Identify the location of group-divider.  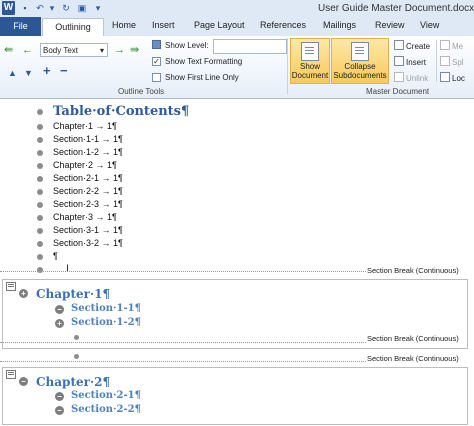
(287, 66).